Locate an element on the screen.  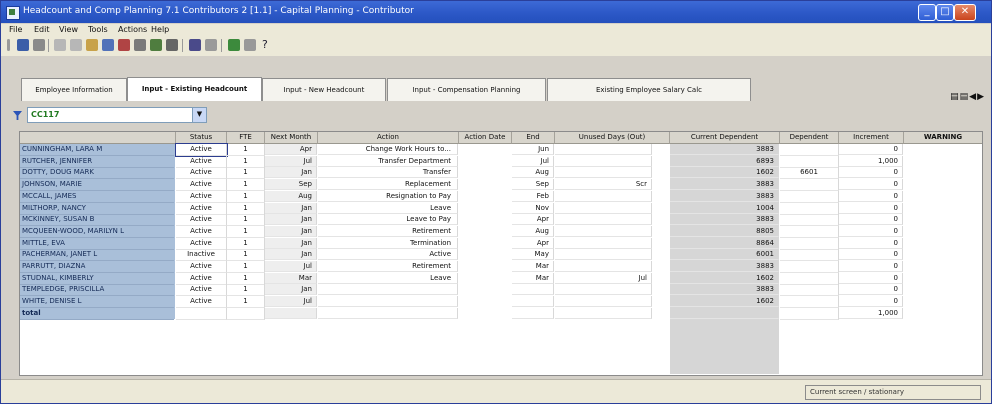
header-dependent: Dependent is located at coordinates (809, 138).